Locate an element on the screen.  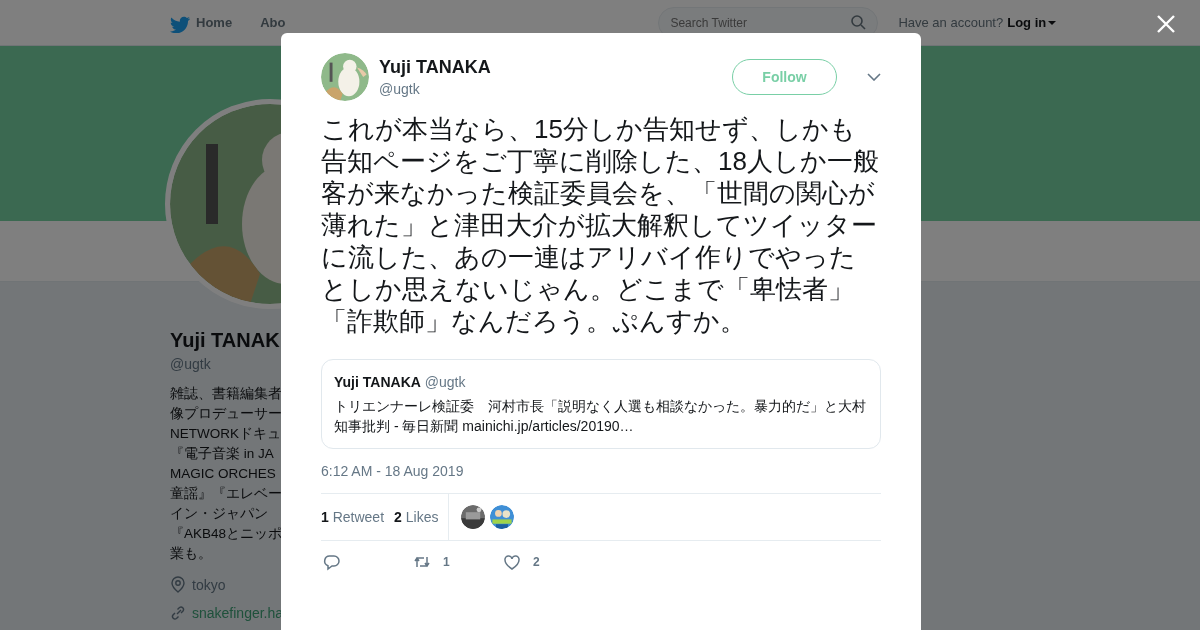
bio-line: 『AKB48とニッポ is located at coordinates (226, 534).